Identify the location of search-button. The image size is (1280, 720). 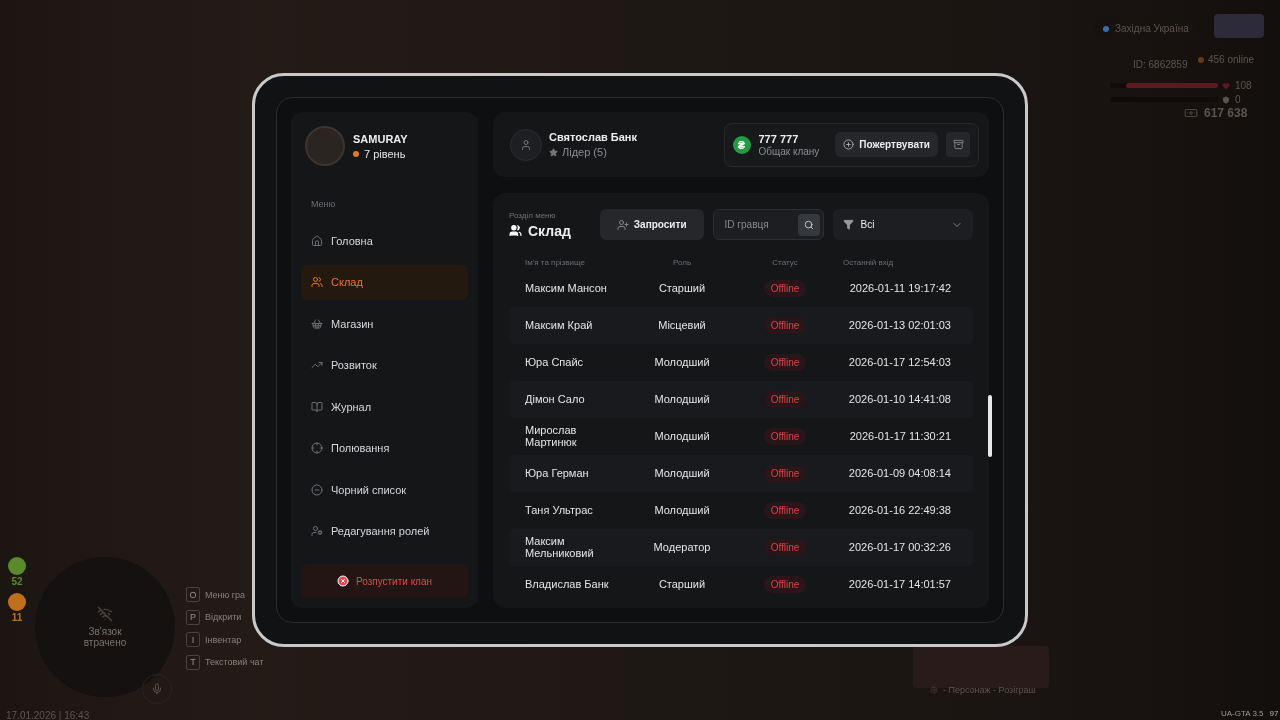
(808, 224).